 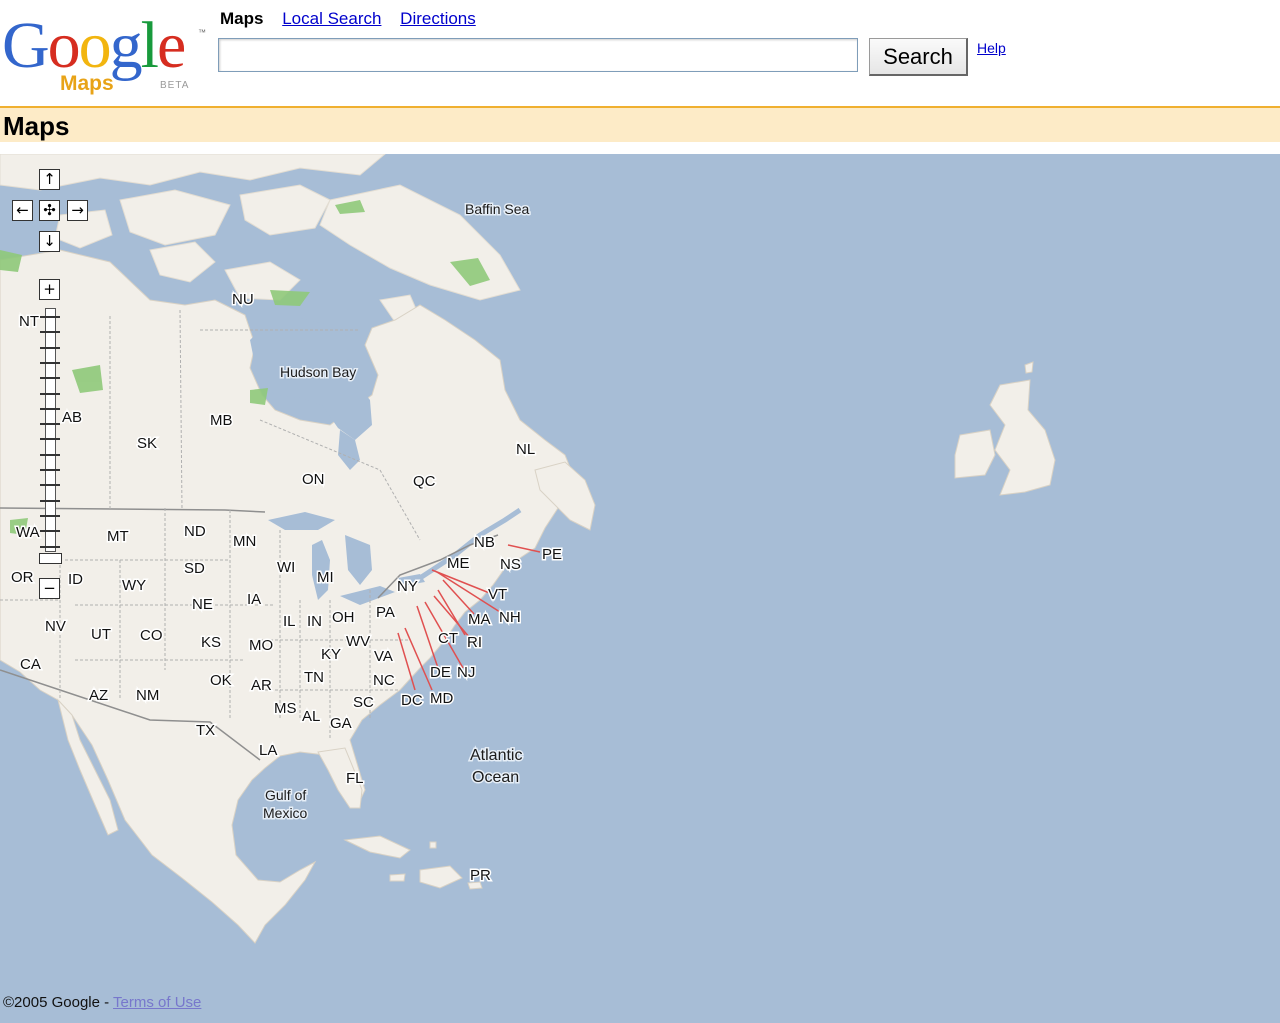 I want to click on label-DC: DC, so click(x=412, y=700).